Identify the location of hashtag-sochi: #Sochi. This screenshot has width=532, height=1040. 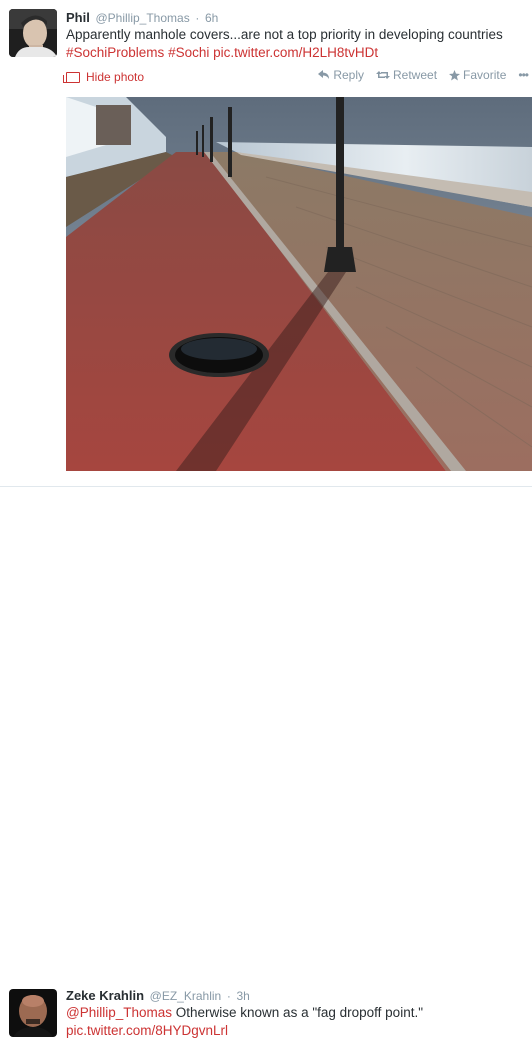
(188, 52).